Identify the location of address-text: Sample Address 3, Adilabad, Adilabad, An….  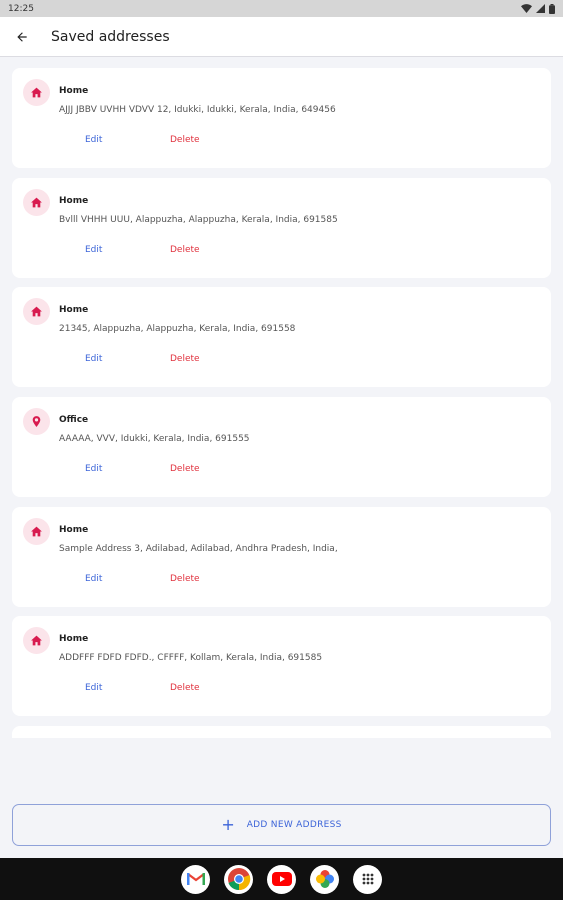
(198, 548).